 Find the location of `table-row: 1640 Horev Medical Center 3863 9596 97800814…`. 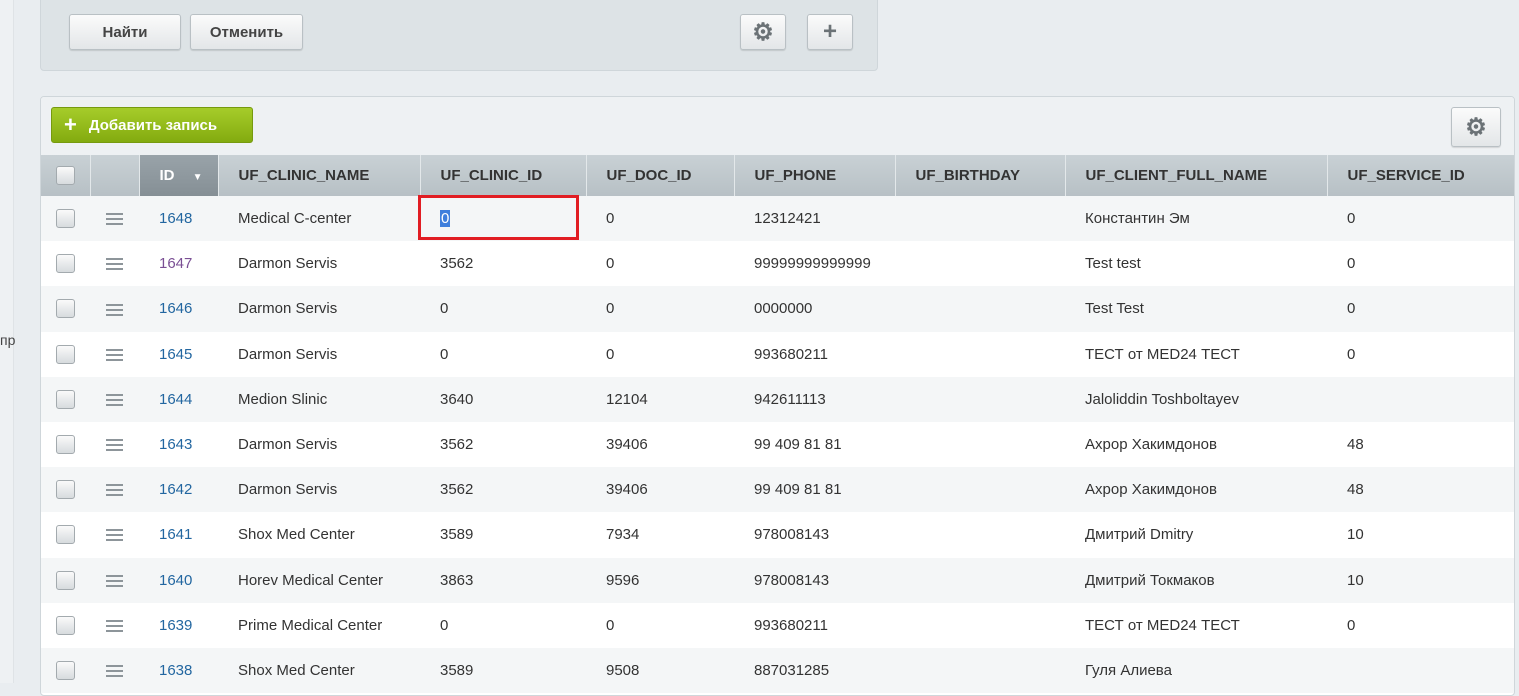

table-row: 1640 Horev Medical Center 3863 9596 97800814… is located at coordinates (777, 580).